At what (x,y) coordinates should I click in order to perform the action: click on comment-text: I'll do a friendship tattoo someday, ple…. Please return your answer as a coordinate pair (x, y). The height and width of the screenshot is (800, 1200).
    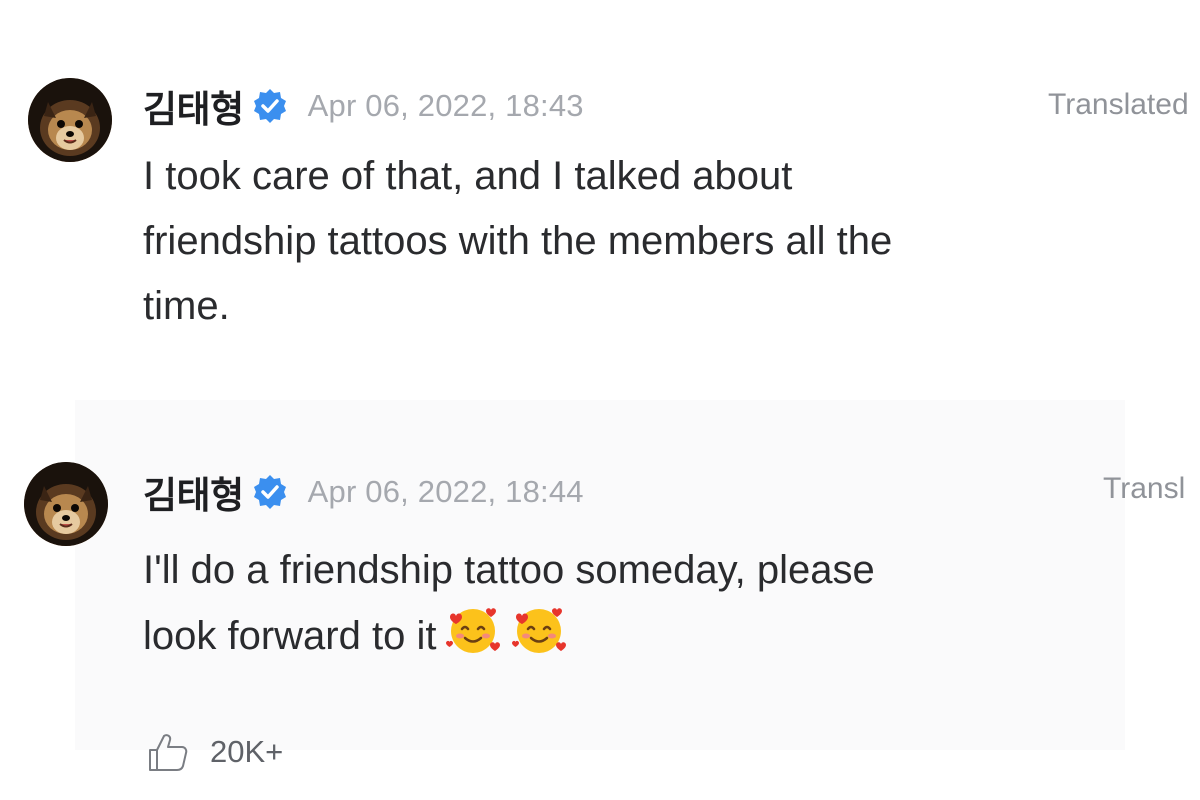
    Looking at the image, I should click on (603, 603).